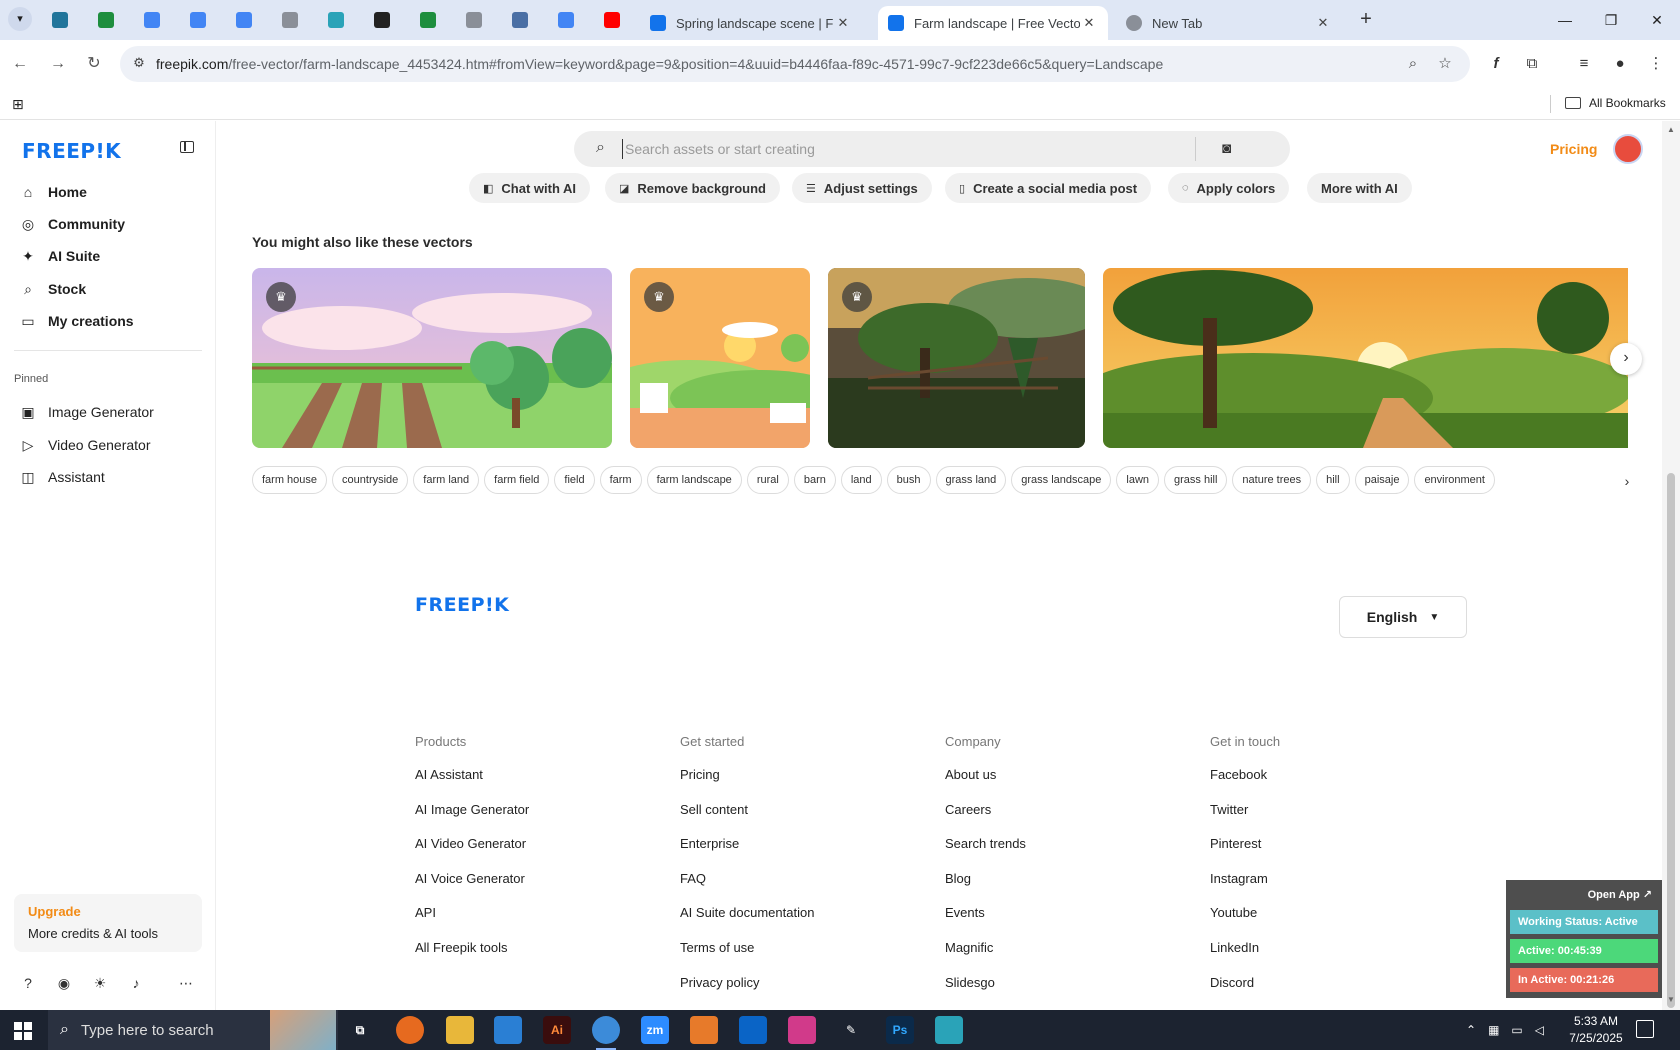 Image resolution: width=1680 pixels, height=1050 pixels. What do you see at coordinates (1323, 23) in the screenshot?
I see `close-icon: ✕` at bounding box center [1323, 23].